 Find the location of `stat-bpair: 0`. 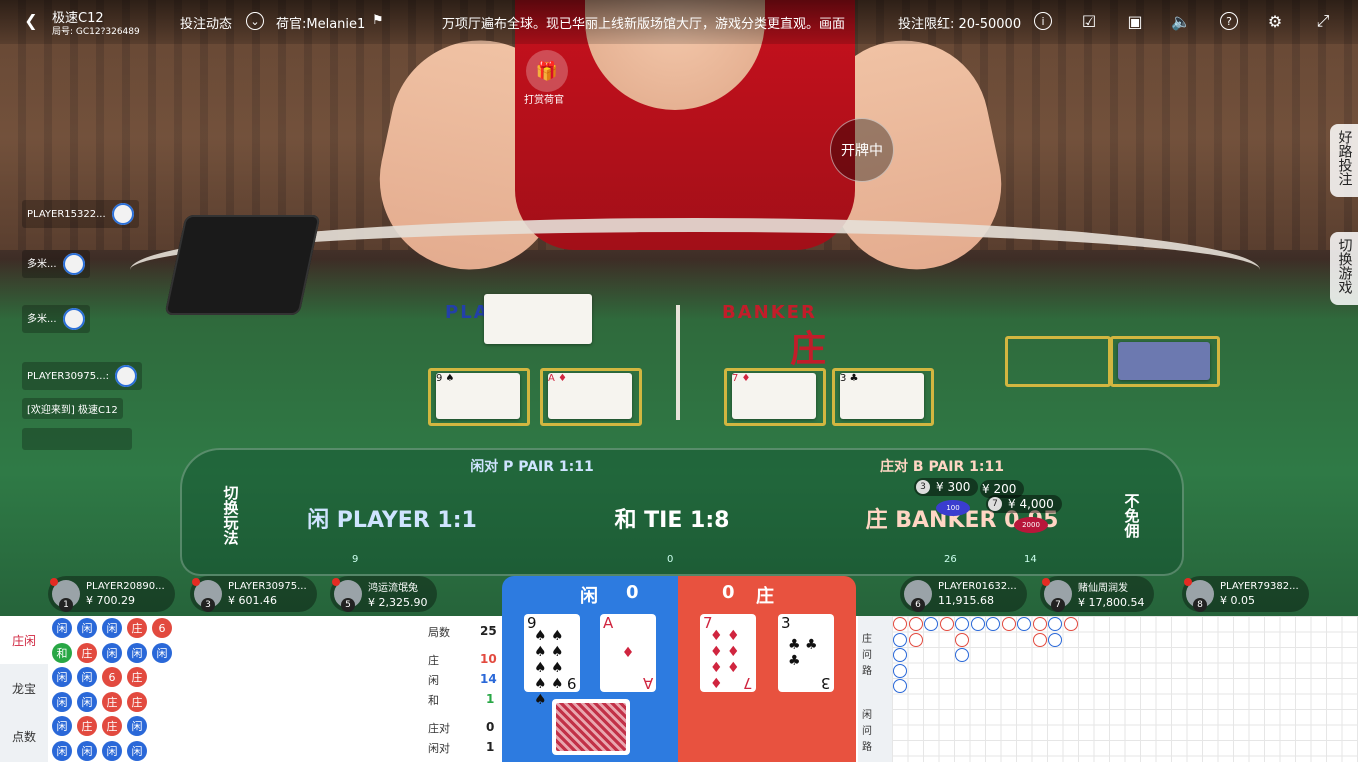

stat-bpair: 0 is located at coordinates (490, 727).